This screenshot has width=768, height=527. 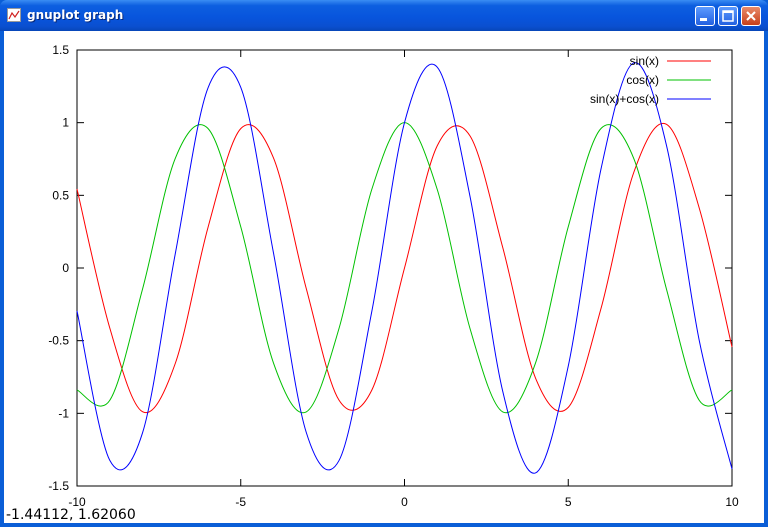 I want to click on maximize-button, so click(x=728, y=16).